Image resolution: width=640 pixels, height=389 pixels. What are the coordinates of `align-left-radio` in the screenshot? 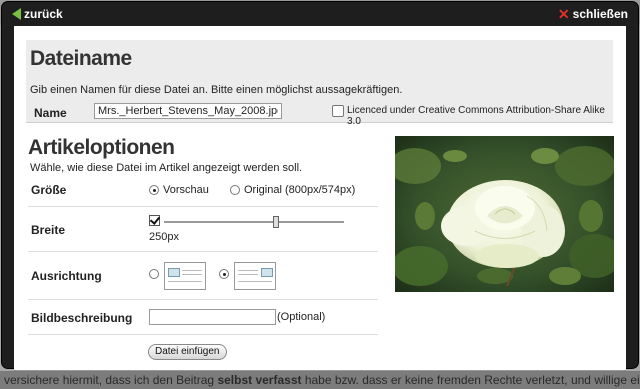 It's located at (154, 274).